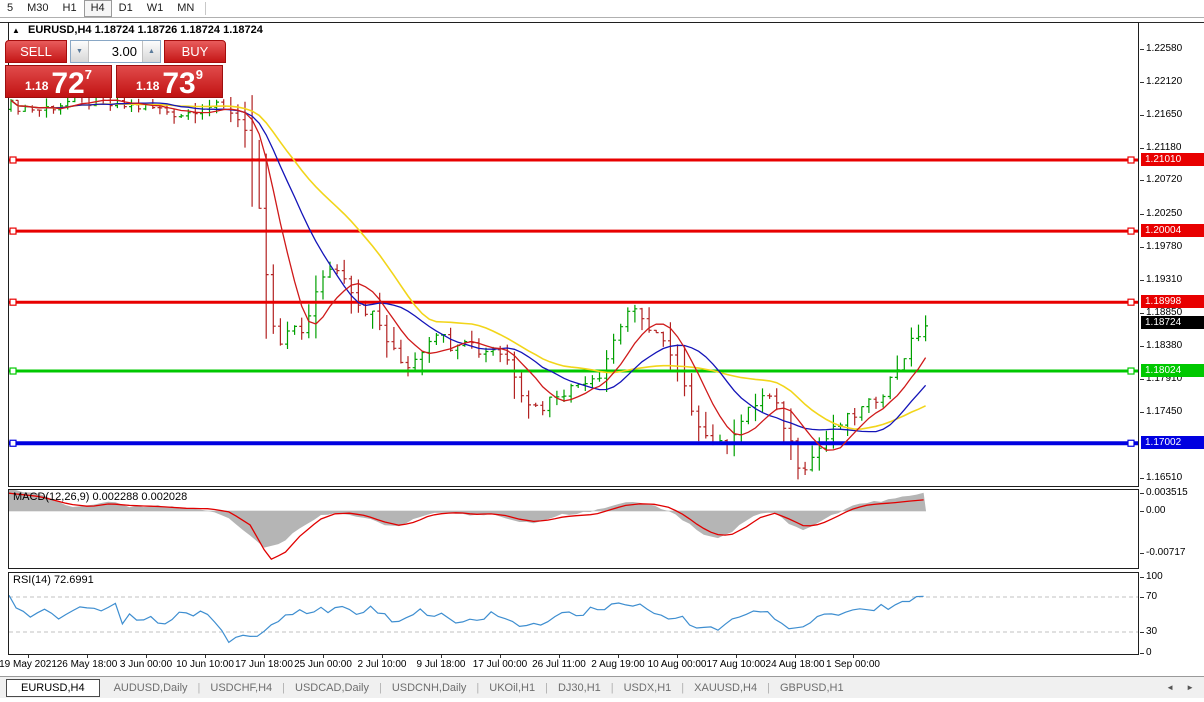  I want to click on rsi-label: RSI(14) 72.6991, so click(53, 580).